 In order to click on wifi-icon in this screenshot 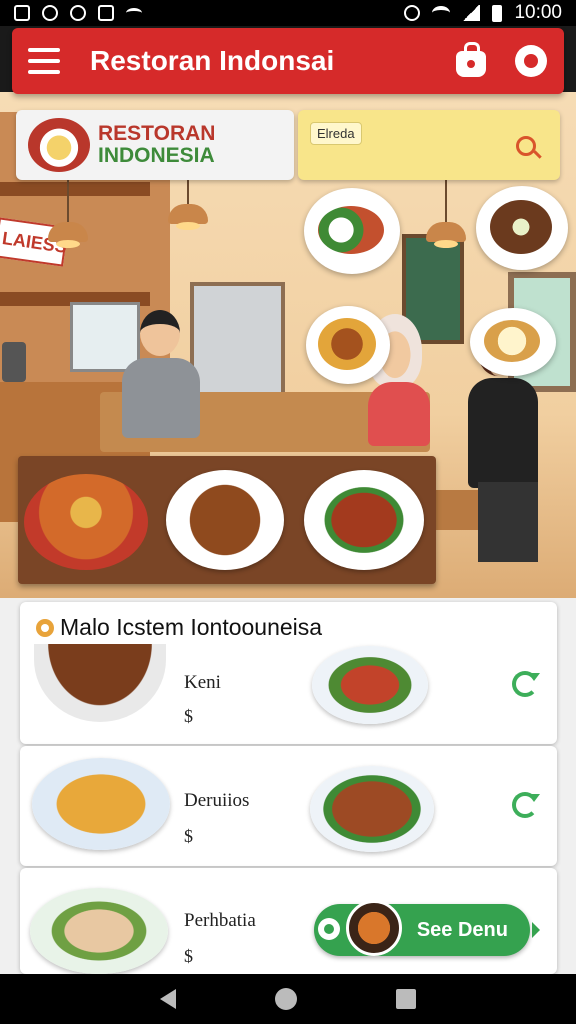, I will do `click(441, 13)`.